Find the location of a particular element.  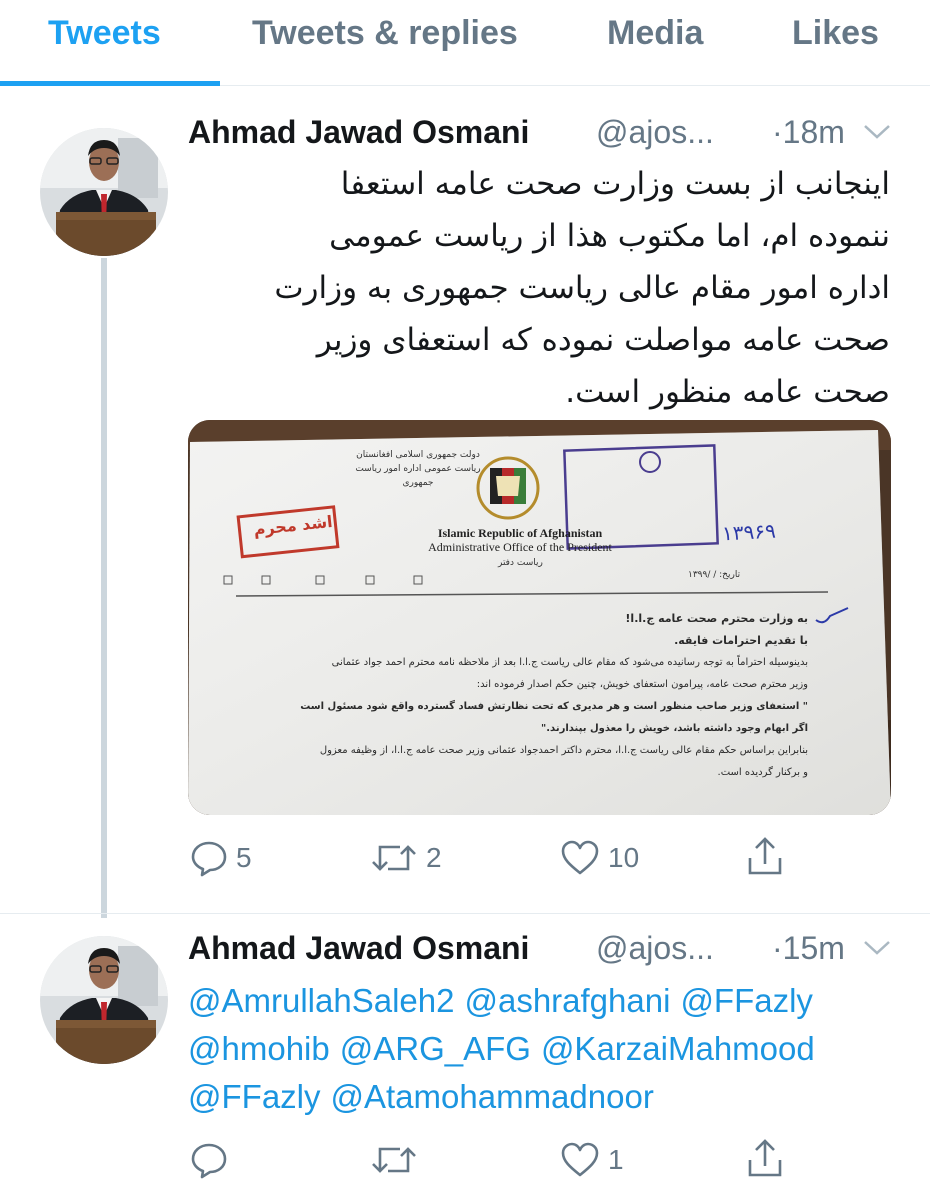

tweet-header: Ahmad Jawad Osmani @ajos... ·18m is located at coordinates (548, 136).